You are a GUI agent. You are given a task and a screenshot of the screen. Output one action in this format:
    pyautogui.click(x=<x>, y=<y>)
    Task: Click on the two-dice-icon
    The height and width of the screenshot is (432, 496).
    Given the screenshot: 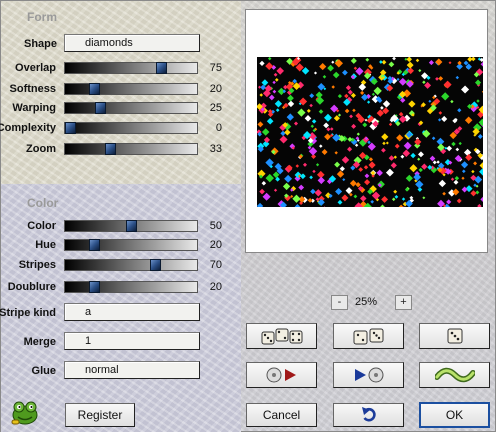 What is the action you would take?
    pyautogui.click(x=368, y=336)
    